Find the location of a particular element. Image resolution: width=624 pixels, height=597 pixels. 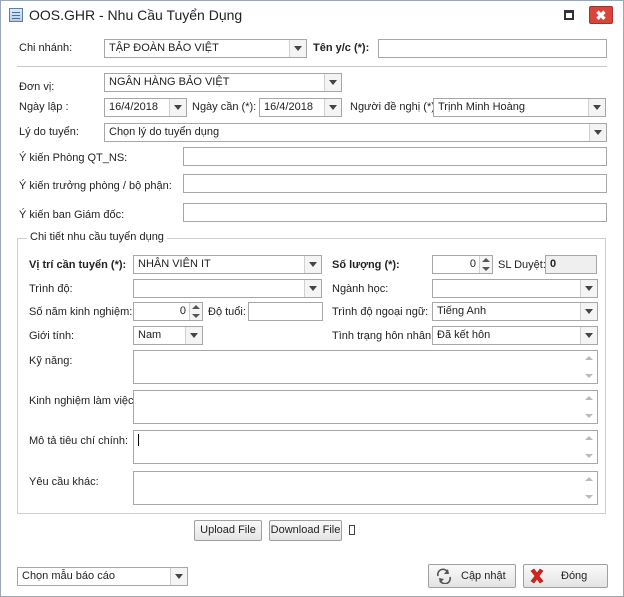

dong-button: Đóng is located at coordinates (565, 576).